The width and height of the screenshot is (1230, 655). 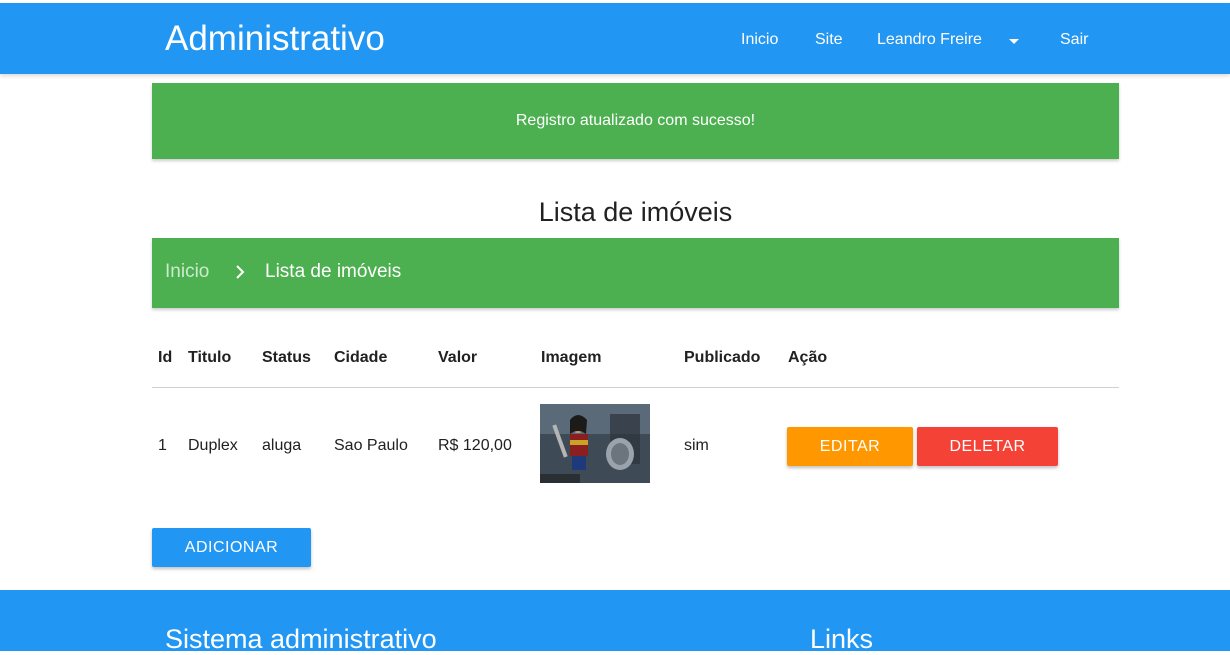 What do you see at coordinates (333, 271) in the screenshot?
I see `breadcrumb-current: Lista de imóveis` at bounding box center [333, 271].